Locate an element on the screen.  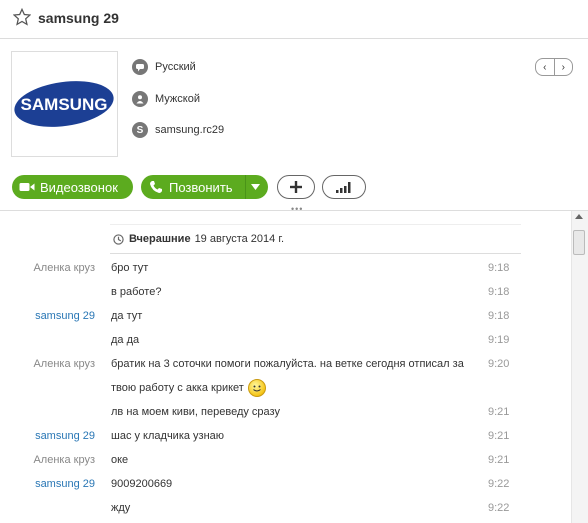
chevron-down-icon is located at coordinates (255, 187).